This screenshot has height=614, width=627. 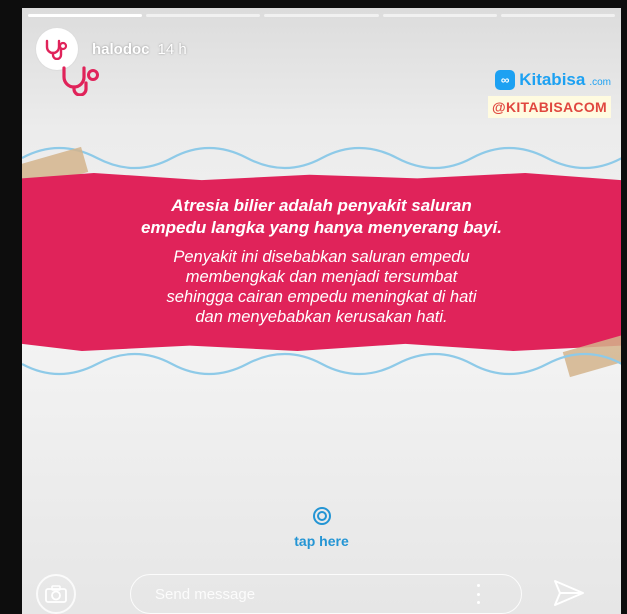 I want to click on bottom-wave-decoration, so click(x=321, y=364).